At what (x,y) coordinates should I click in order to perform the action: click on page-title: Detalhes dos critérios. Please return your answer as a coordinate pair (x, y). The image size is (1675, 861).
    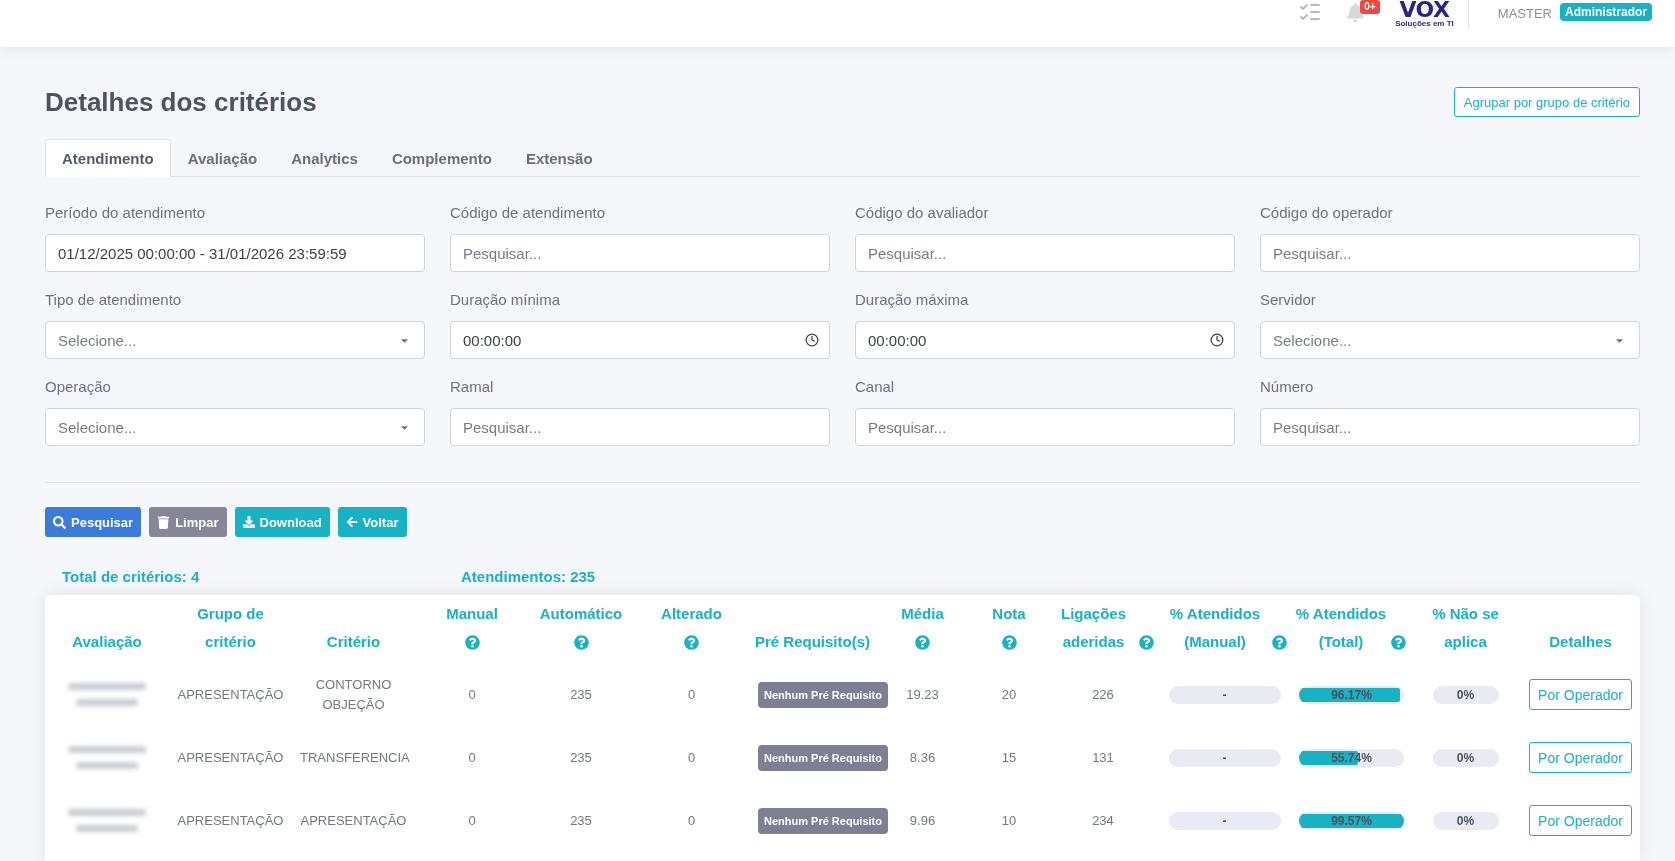
    Looking at the image, I should click on (181, 102).